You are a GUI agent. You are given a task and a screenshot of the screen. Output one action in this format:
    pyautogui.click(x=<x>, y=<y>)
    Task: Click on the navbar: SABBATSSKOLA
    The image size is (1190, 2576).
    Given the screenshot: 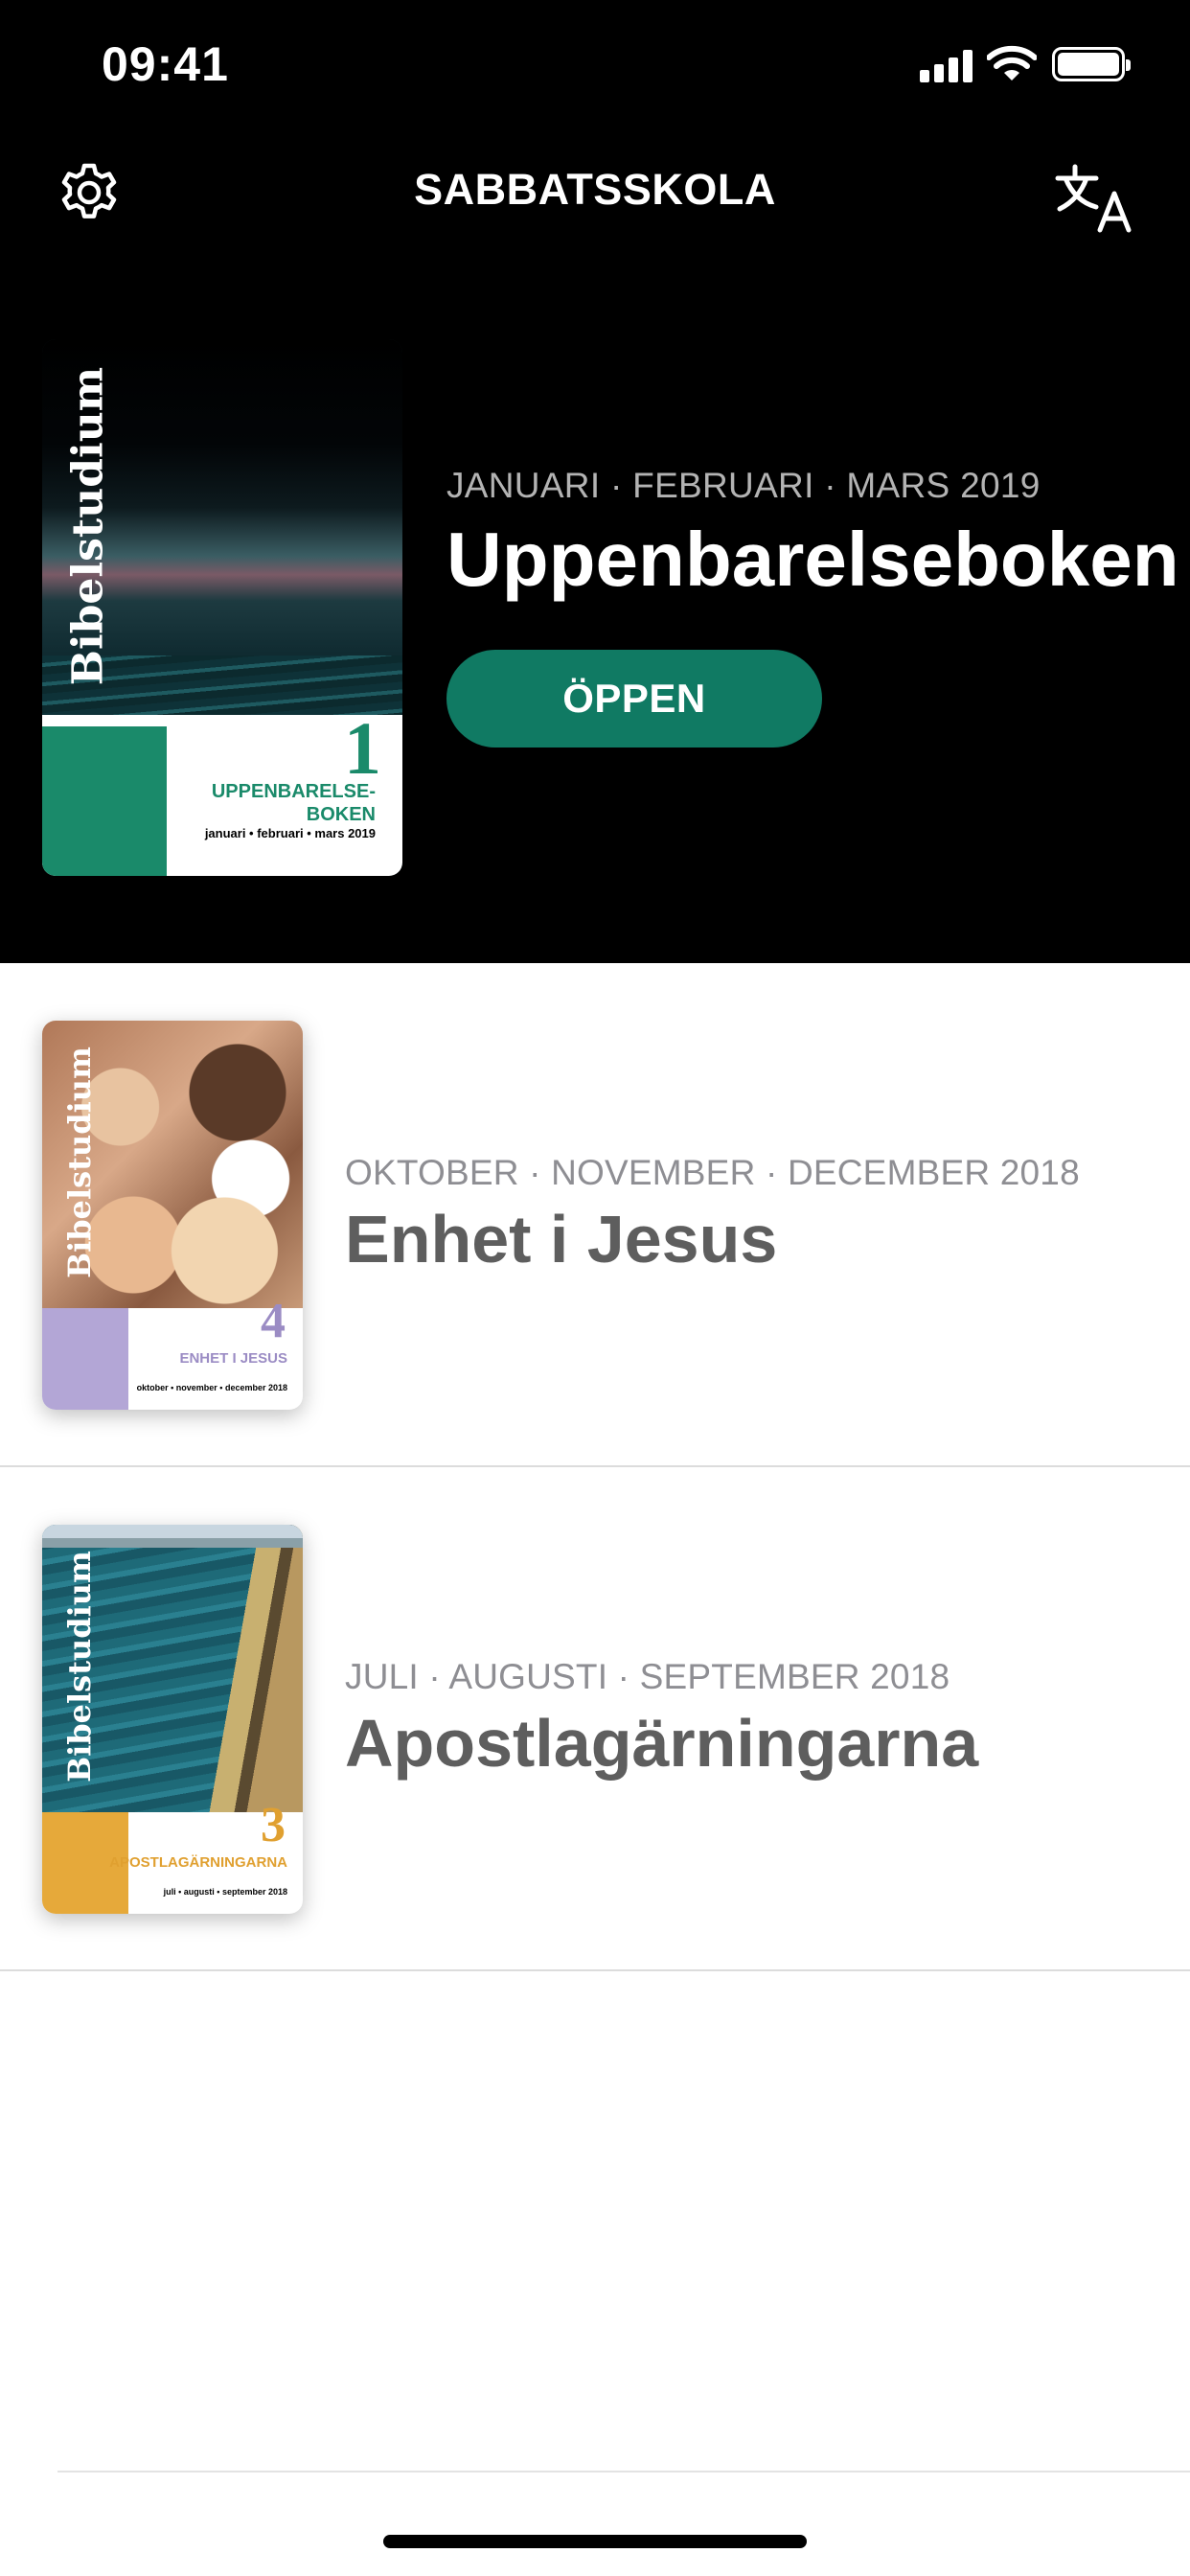 What is the action you would take?
    pyautogui.click(x=595, y=192)
    